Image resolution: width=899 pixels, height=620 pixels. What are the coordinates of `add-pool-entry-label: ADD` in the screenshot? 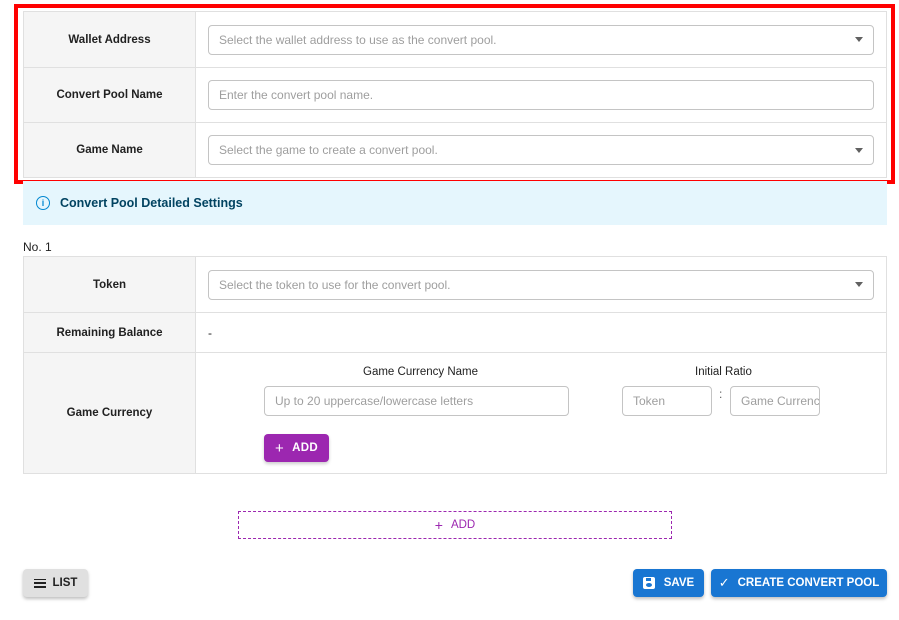 It's located at (463, 525).